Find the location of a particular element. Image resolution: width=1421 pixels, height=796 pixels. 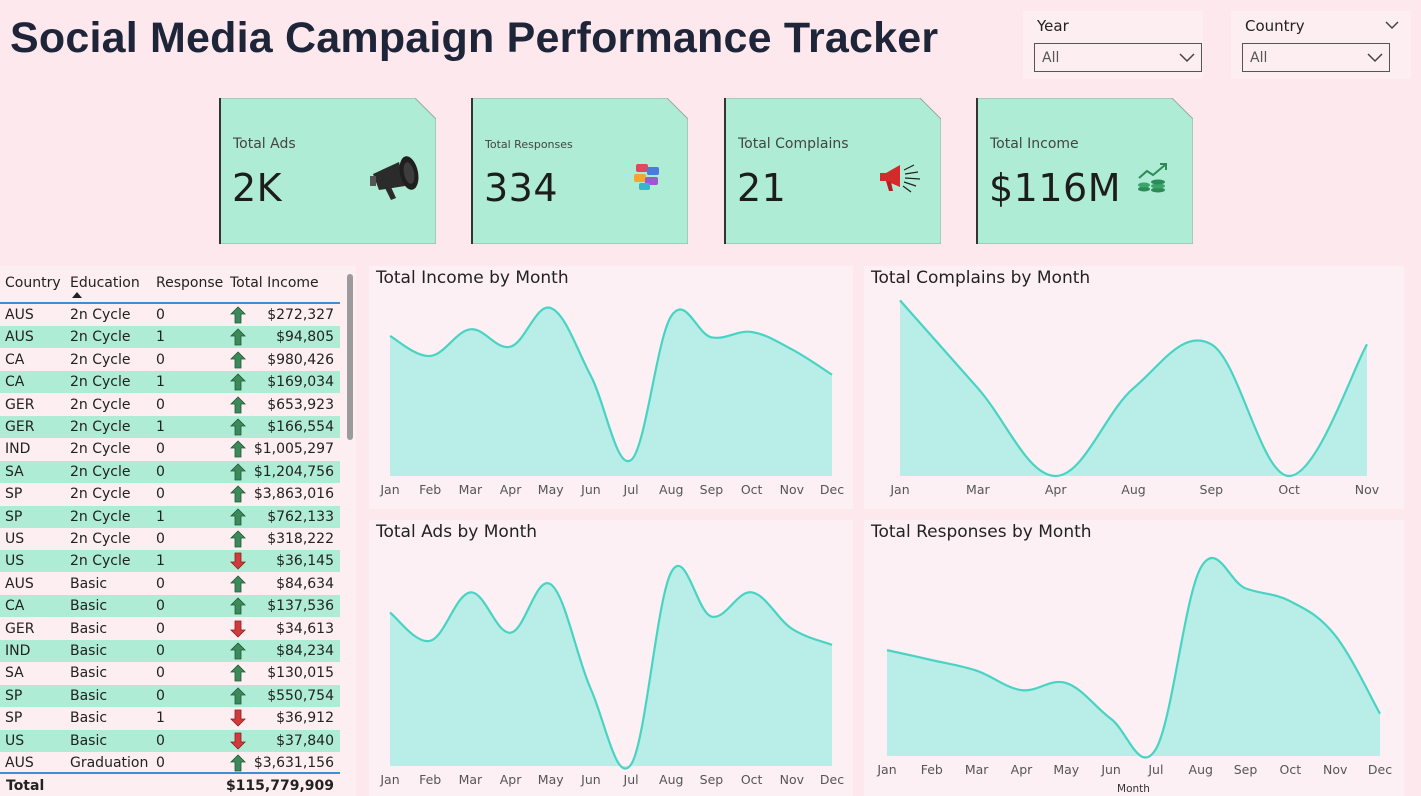

table-row: IND 2n Cycle 0 $1,005,297 is located at coordinates (170, 449).